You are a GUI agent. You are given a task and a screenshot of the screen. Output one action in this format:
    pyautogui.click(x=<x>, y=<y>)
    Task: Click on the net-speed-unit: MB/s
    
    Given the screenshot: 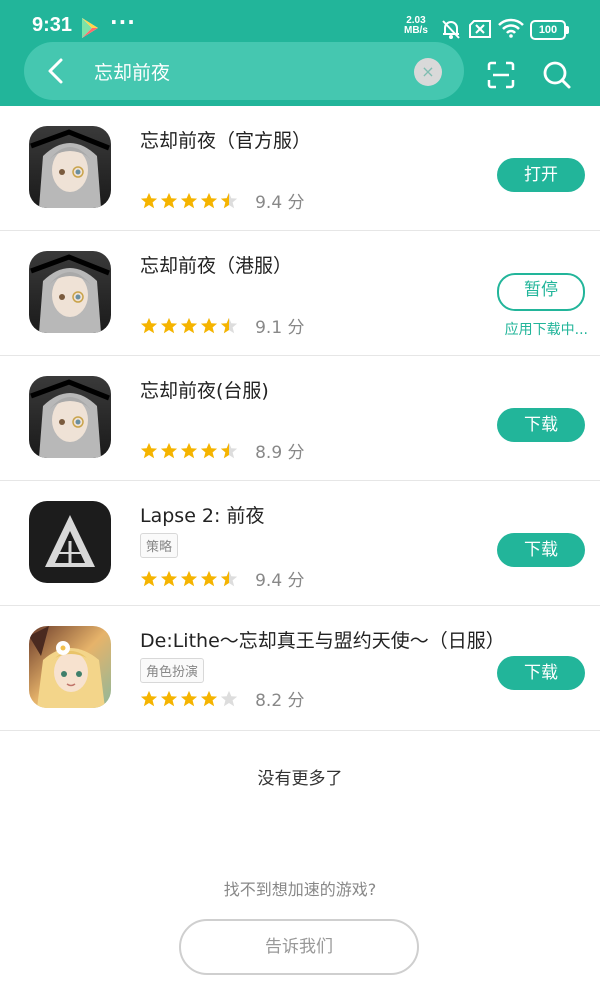 What is the action you would take?
    pyautogui.click(x=416, y=30)
    